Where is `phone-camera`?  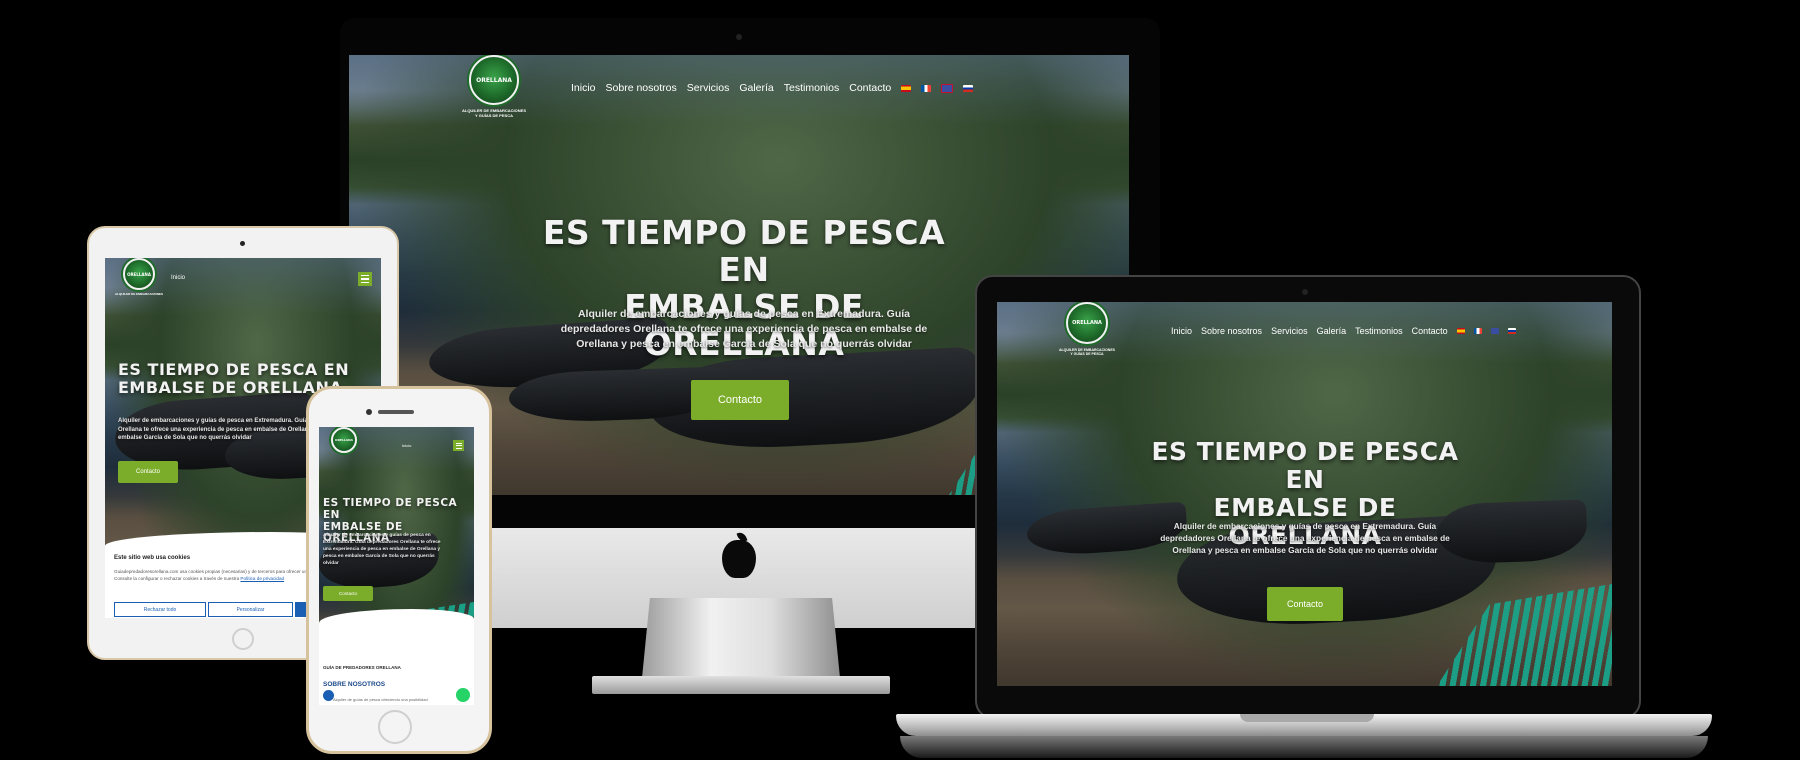
phone-camera is located at coordinates (369, 412).